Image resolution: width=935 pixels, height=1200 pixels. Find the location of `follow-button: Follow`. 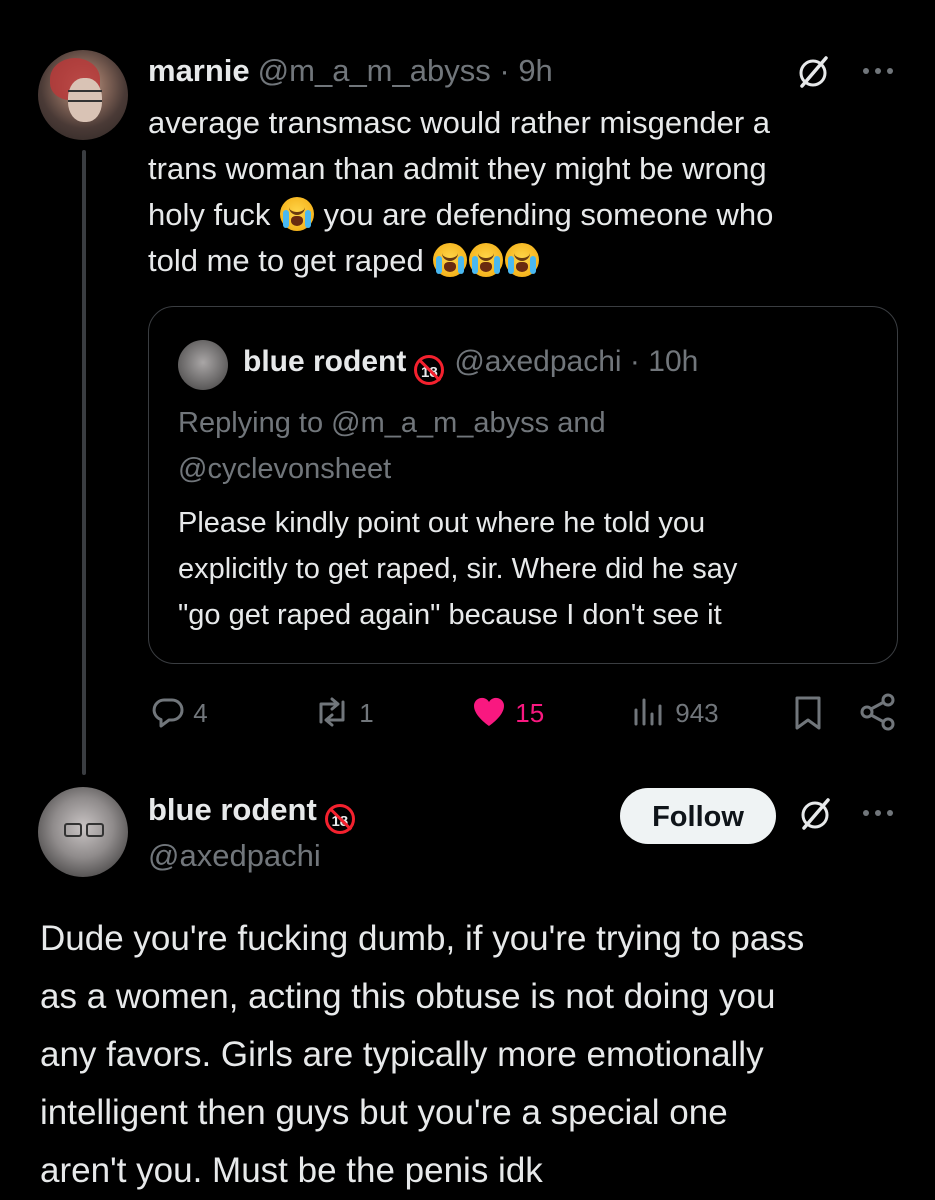

follow-button: Follow is located at coordinates (698, 816).